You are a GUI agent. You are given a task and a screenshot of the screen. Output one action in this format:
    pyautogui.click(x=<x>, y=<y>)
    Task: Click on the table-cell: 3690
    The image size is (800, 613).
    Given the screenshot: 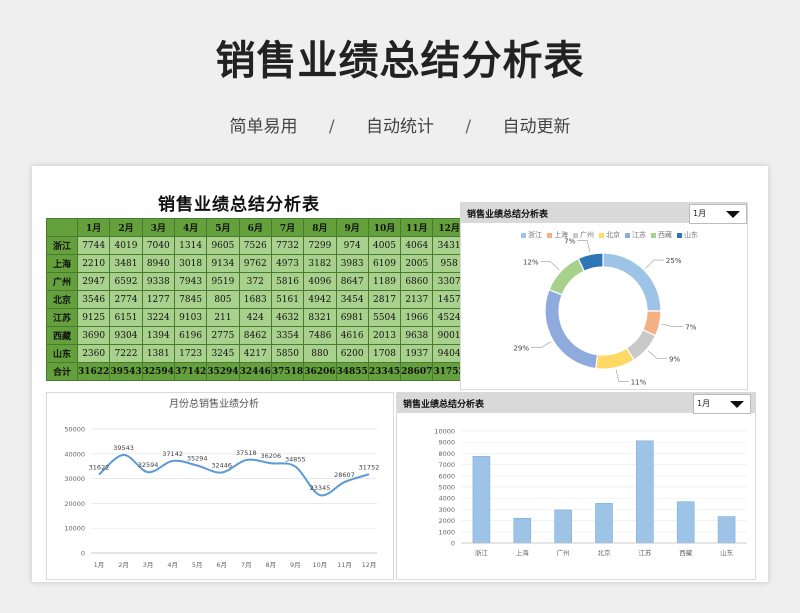 What is the action you would take?
    pyautogui.click(x=93, y=335)
    